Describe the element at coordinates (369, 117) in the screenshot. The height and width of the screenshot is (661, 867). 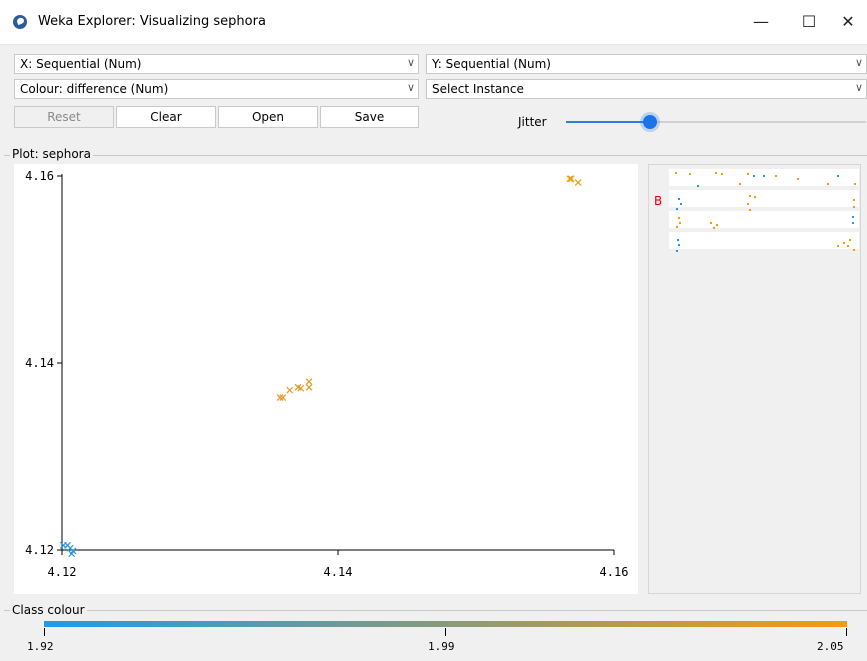
I see `save-button: Save` at that location.